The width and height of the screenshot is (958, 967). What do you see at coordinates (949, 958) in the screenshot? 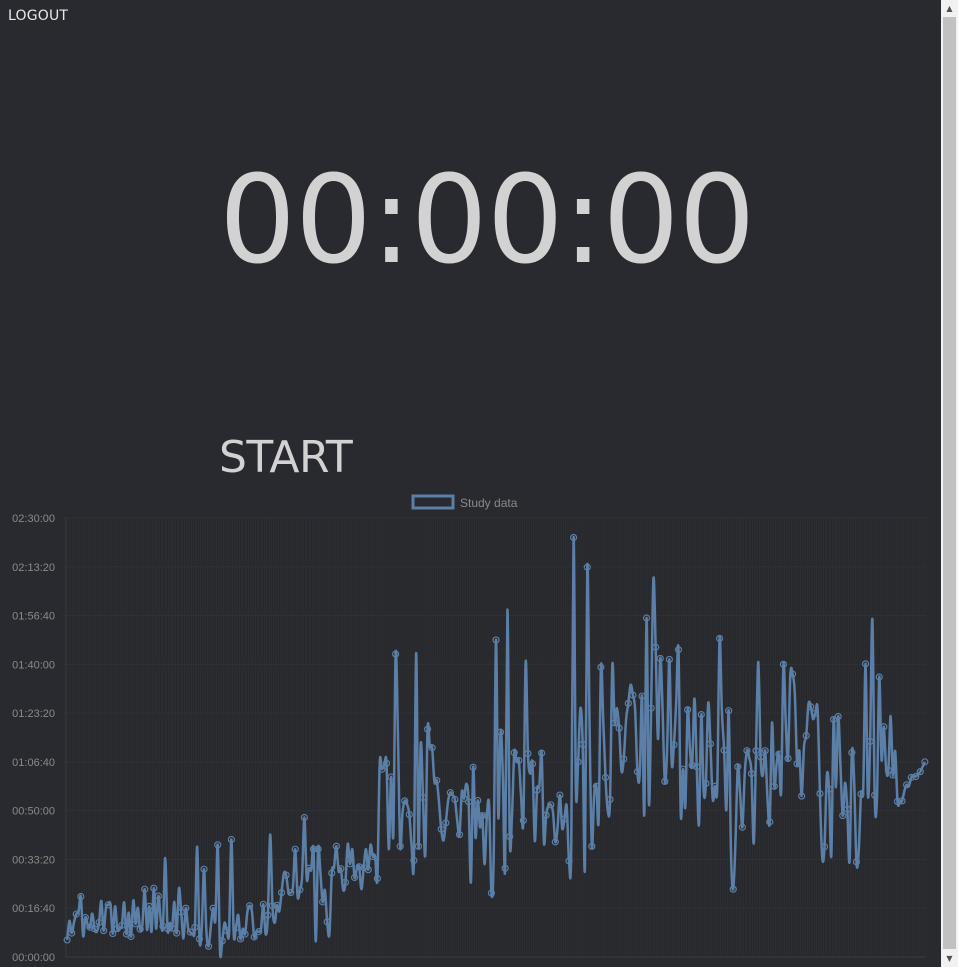
I see `scroll-down-icon: ▼` at bounding box center [949, 958].